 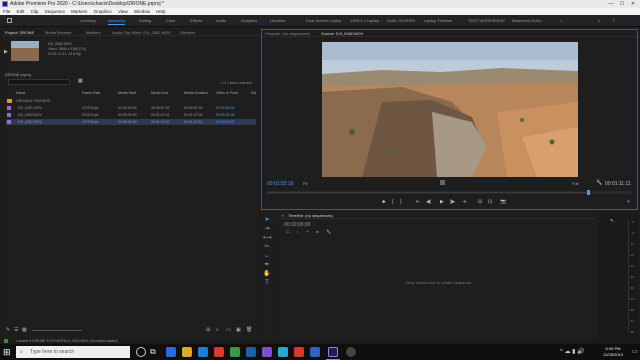 I want to click on col-name: Name, so click(x=20, y=93).